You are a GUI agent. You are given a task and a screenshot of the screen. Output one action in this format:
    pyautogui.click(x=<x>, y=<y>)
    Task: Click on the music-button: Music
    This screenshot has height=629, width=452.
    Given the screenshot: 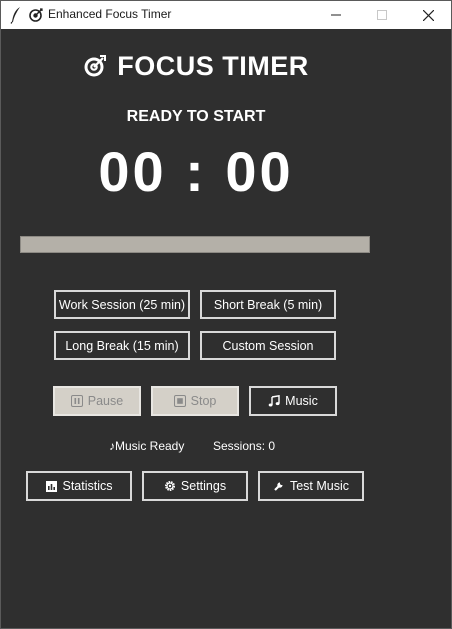 What is the action you would take?
    pyautogui.click(x=293, y=401)
    